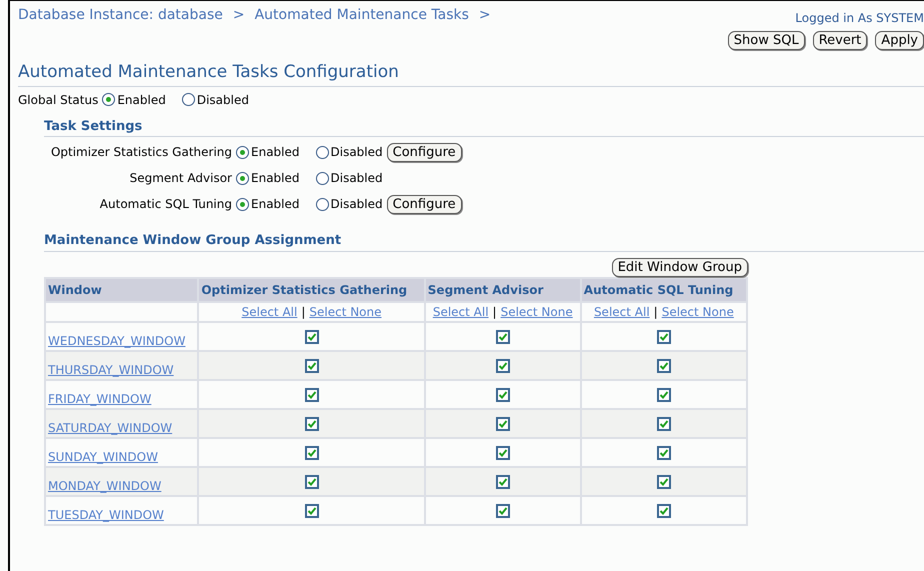  Describe the element at coordinates (141, 152) in the screenshot. I see `field-label: Optimizer Statistics Gathering` at that location.